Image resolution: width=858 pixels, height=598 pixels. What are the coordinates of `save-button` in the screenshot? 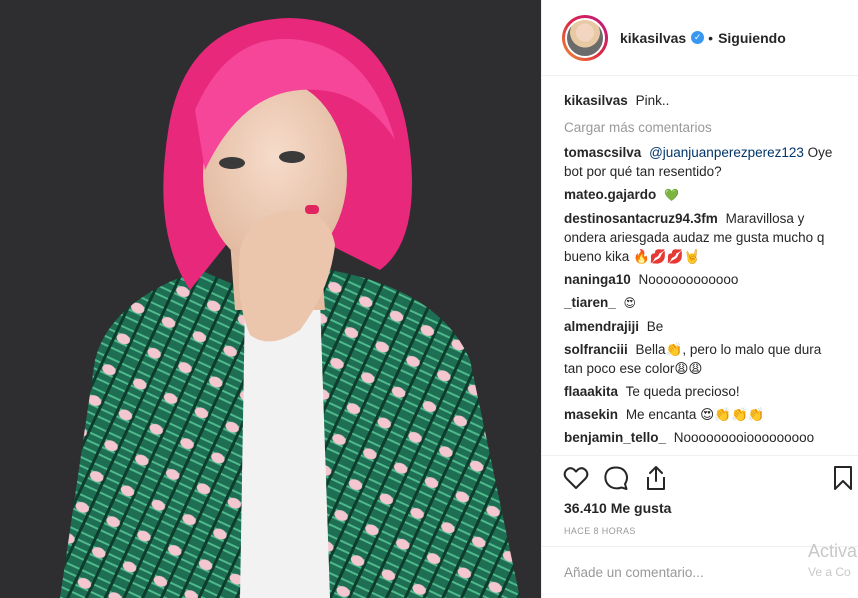 It's located at (843, 478).